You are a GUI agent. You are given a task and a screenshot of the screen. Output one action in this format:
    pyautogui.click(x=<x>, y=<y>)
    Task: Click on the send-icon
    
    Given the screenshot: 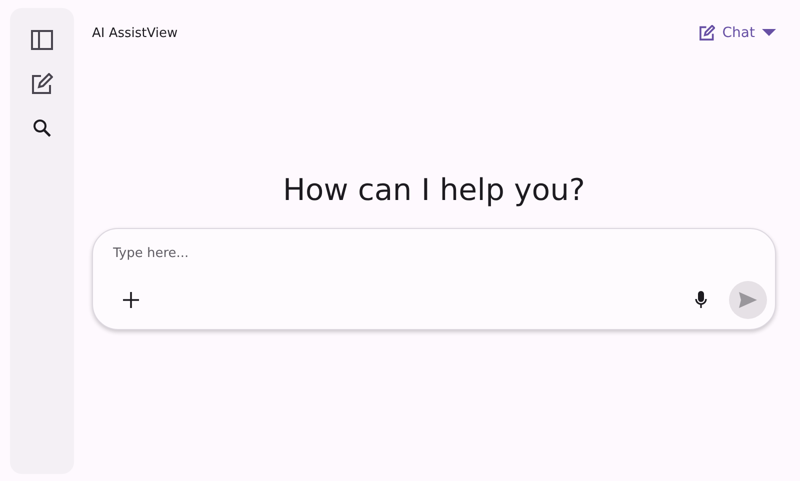 What is the action you would take?
    pyautogui.click(x=748, y=300)
    